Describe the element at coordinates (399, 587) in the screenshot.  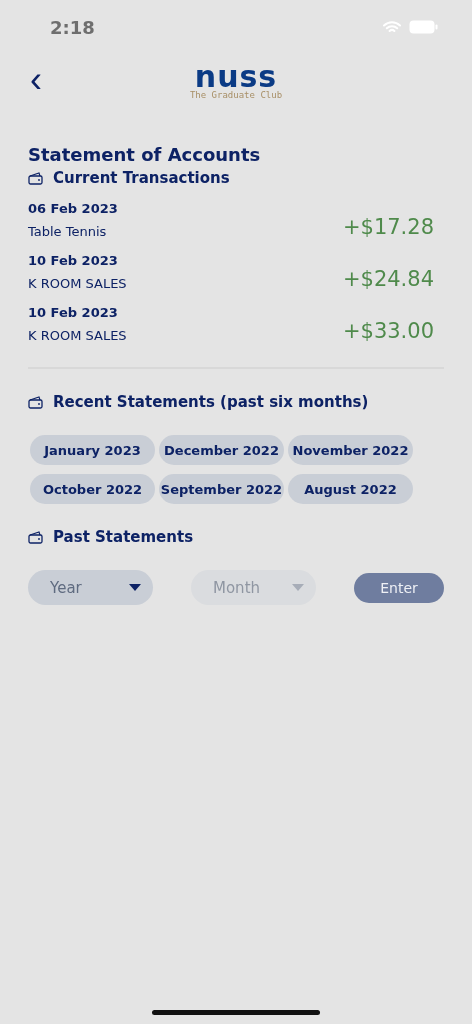
I see `enter-button: Enter` at that location.